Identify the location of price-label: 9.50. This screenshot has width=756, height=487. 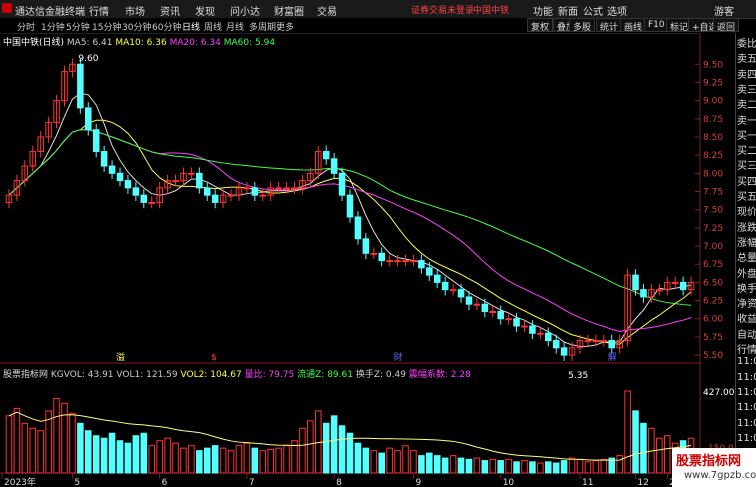
(713, 65).